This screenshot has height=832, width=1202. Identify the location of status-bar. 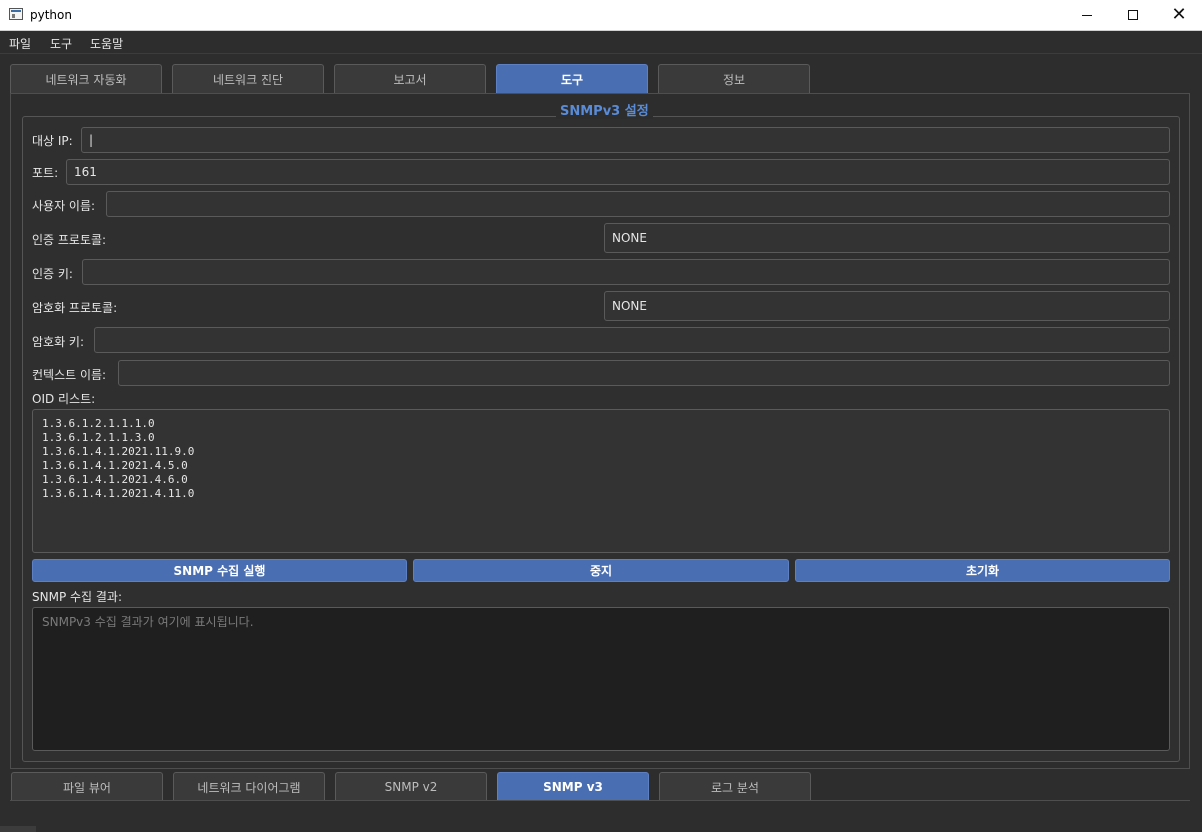
(18, 829).